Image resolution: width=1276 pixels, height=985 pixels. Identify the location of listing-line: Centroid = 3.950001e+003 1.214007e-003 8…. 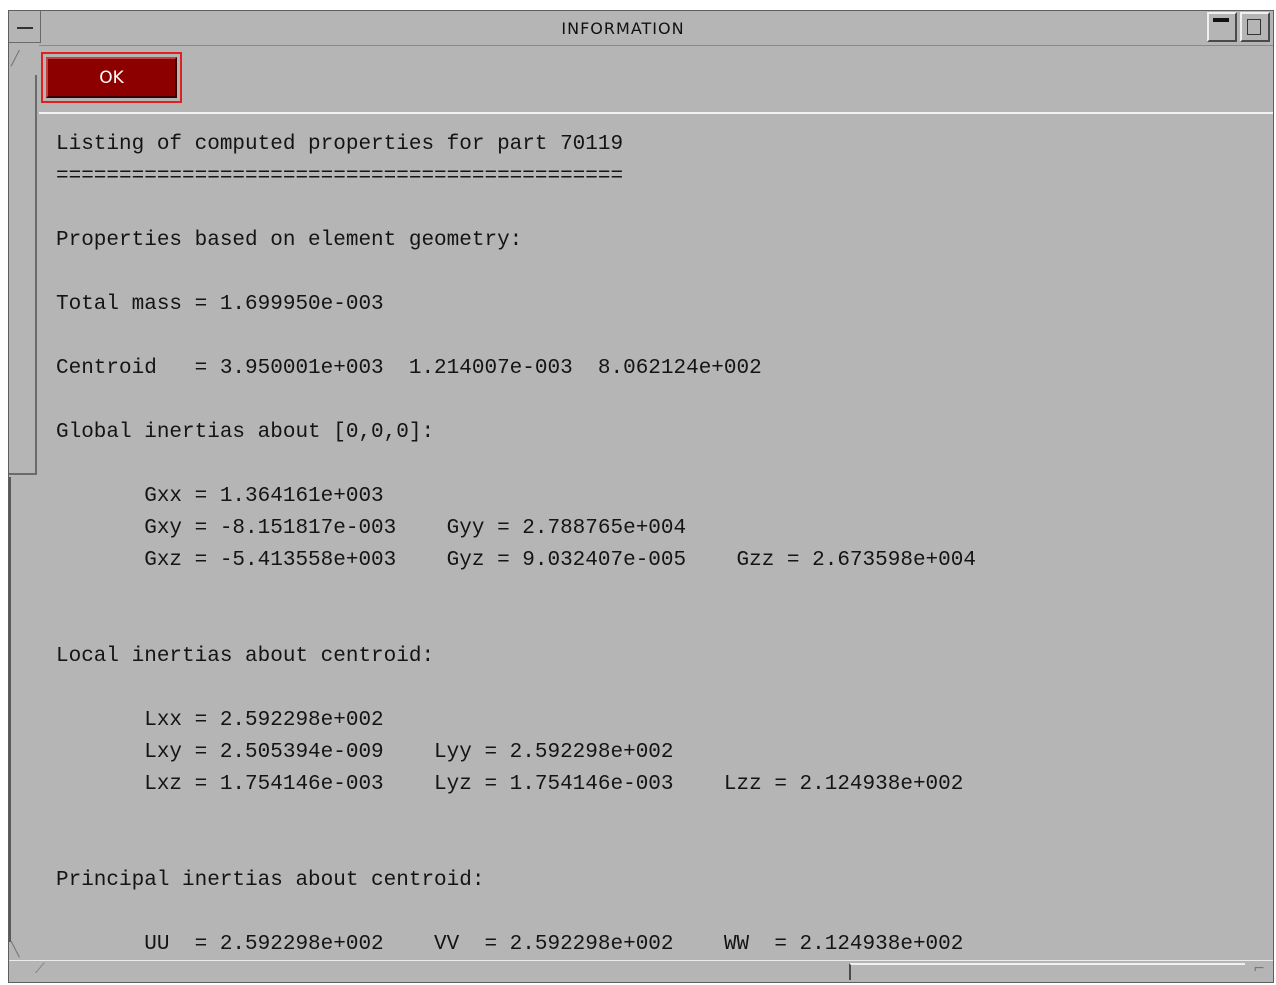
(409, 368).